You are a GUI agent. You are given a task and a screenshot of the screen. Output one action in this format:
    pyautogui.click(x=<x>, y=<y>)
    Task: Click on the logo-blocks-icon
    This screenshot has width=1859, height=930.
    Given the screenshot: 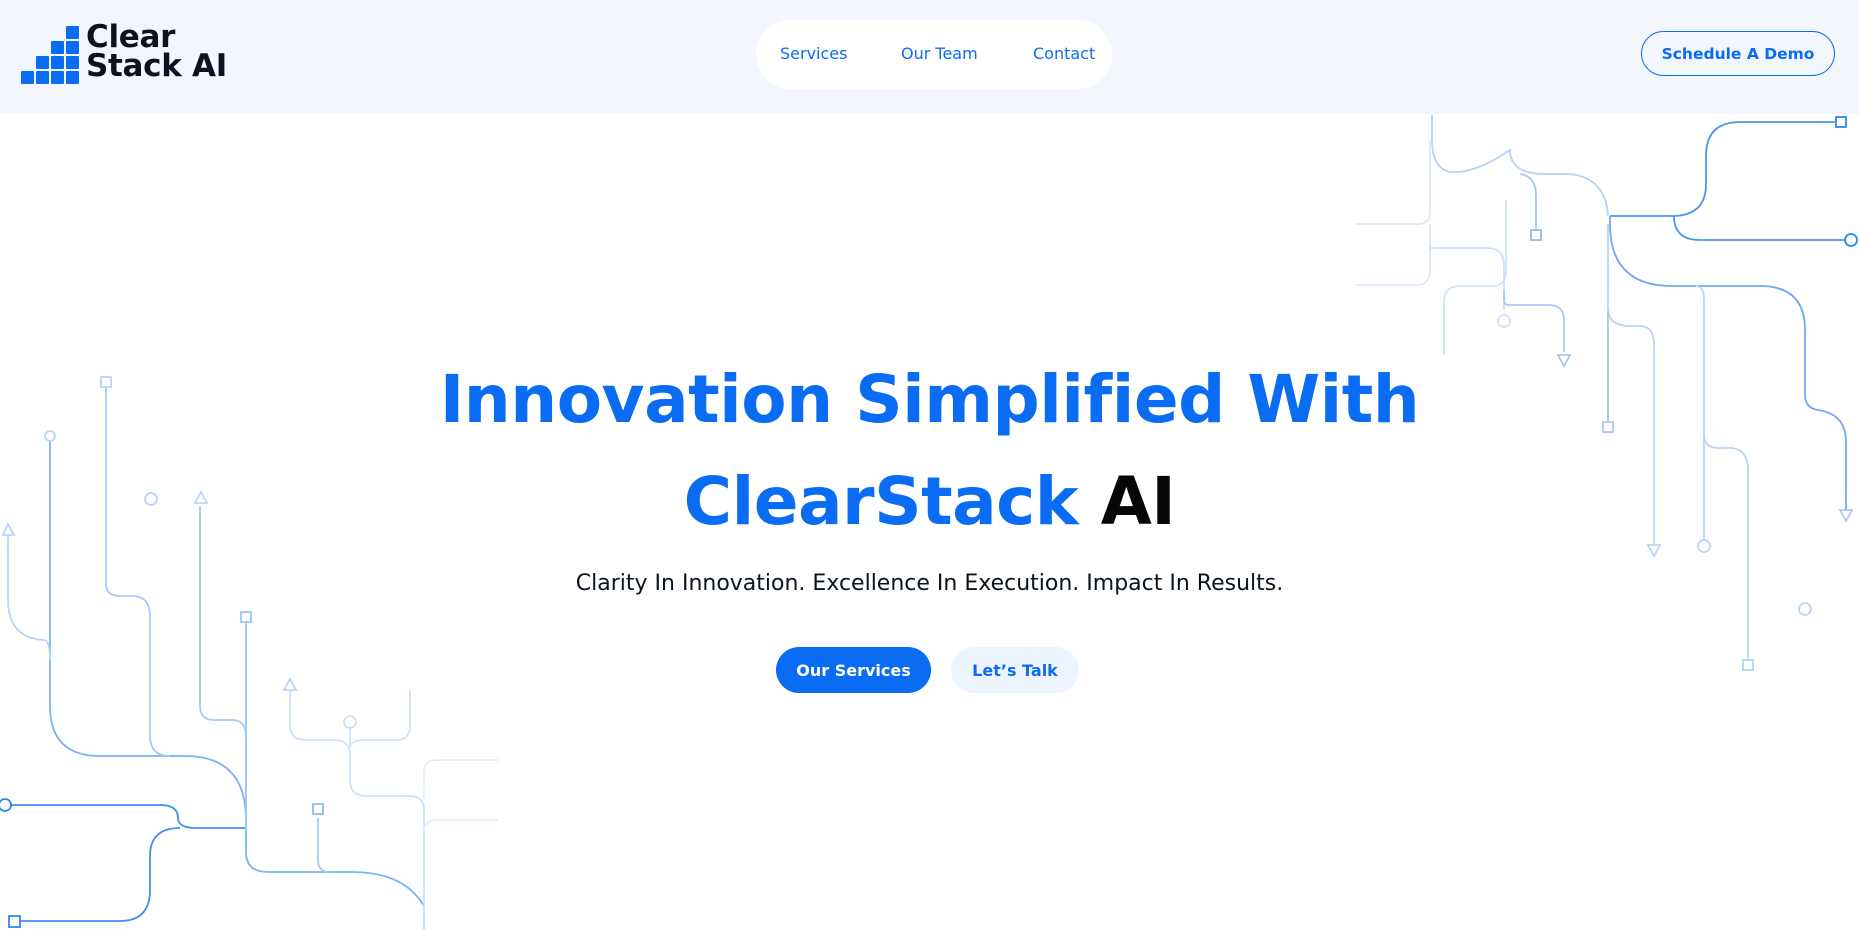 What is the action you would take?
    pyautogui.click(x=49, y=55)
    